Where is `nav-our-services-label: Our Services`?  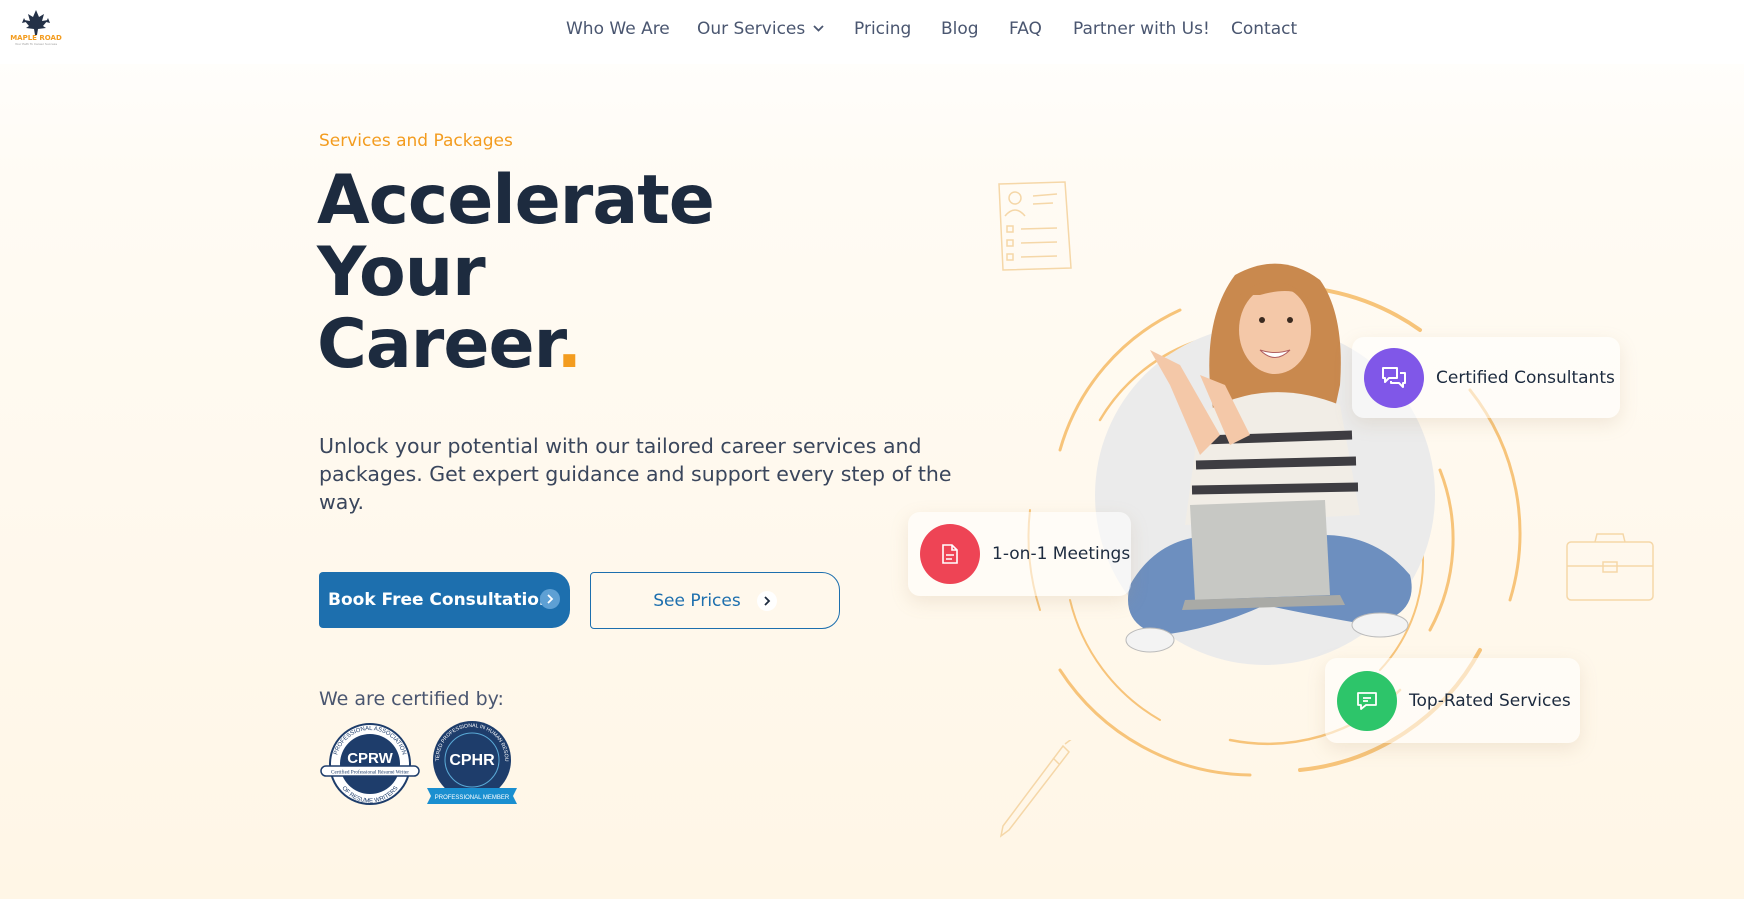
nav-our-services-label: Our Services is located at coordinates (751, 29).